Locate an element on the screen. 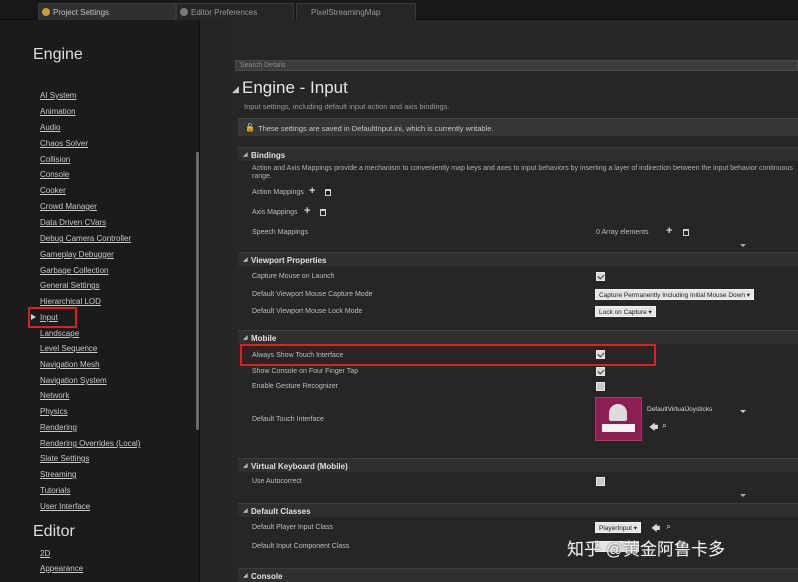 The width and height of the screenshot is (798, 582). sidebar-item-appearance: Appearance is located at coordinates (61, 568).